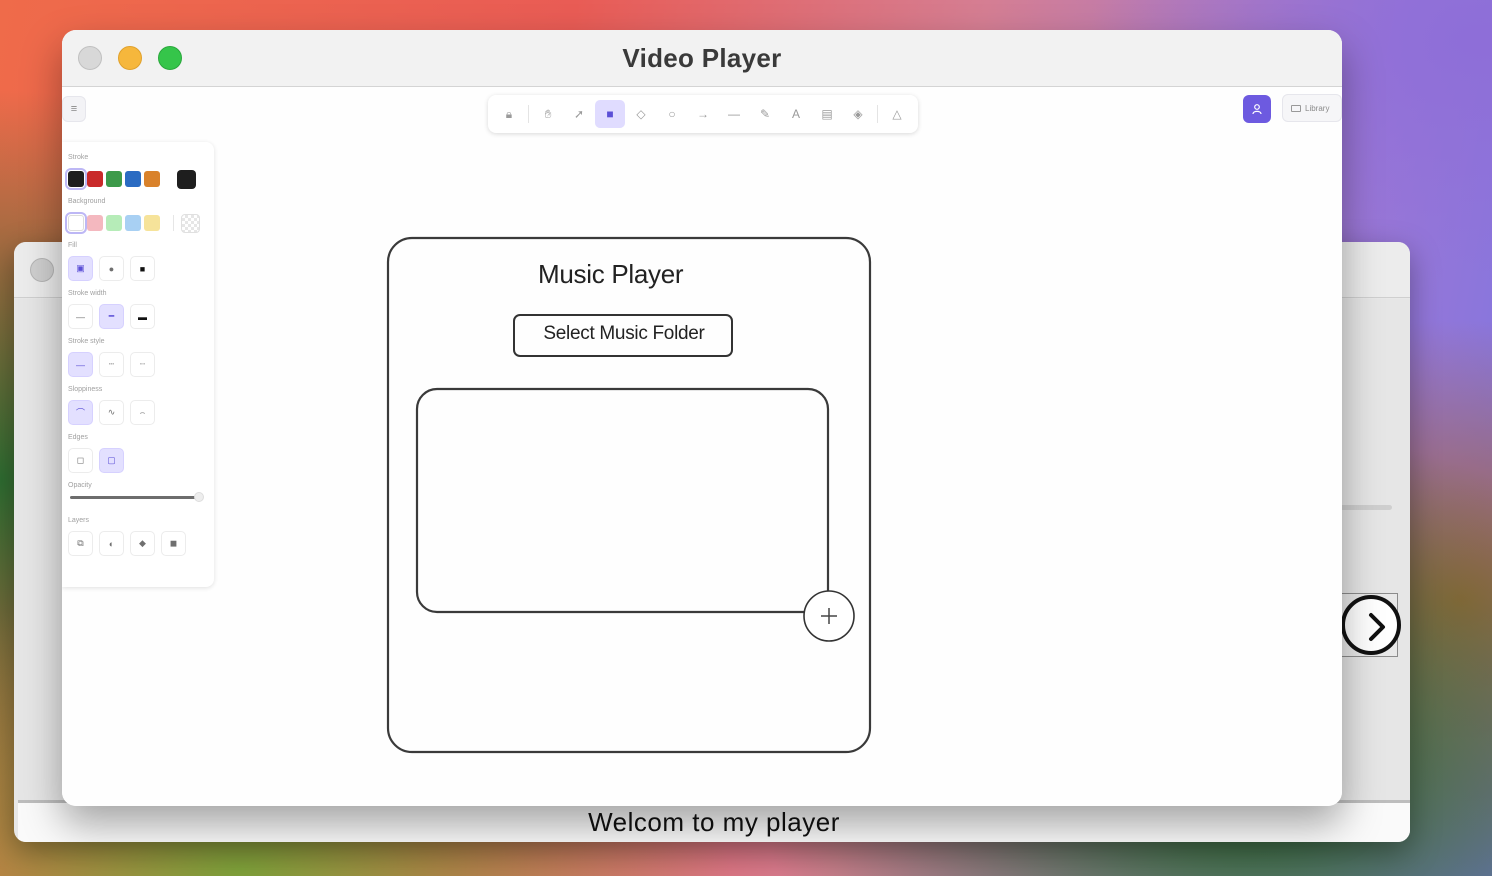  What do you see at coordinates (170, 58) in the screenshot?
I see `maximize-window-button` at bounding box center [170, 58].